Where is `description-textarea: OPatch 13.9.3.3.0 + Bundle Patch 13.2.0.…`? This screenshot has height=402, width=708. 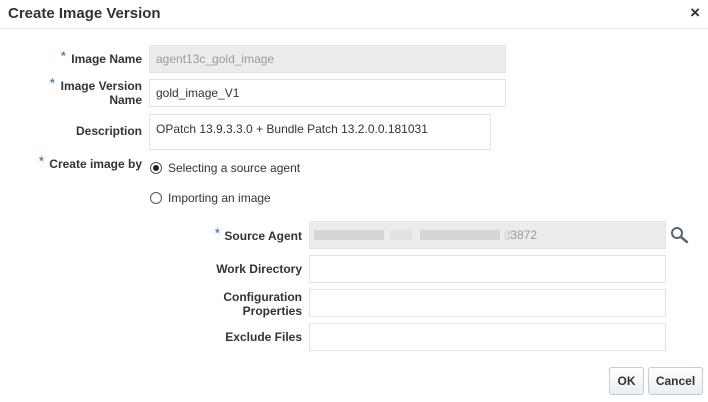 description-textarea: OPatch 13.9.3.3.0 + Bundle Patch 13.2.0.… is located at coordinates (320, 132).